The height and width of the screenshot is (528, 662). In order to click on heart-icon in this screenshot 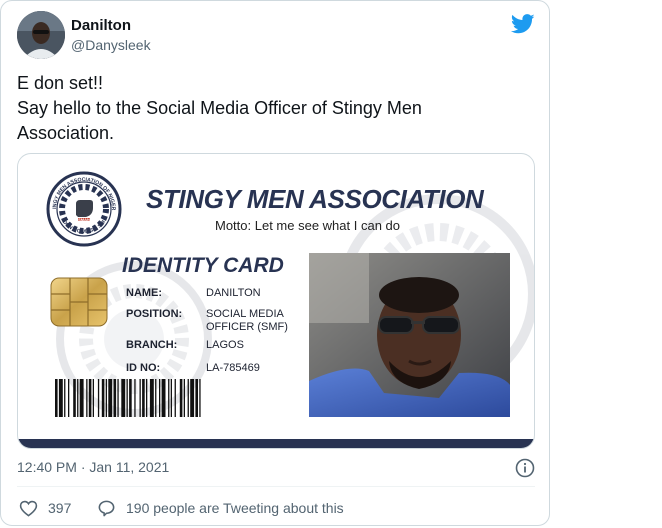, I will do `click(28, 508)`.